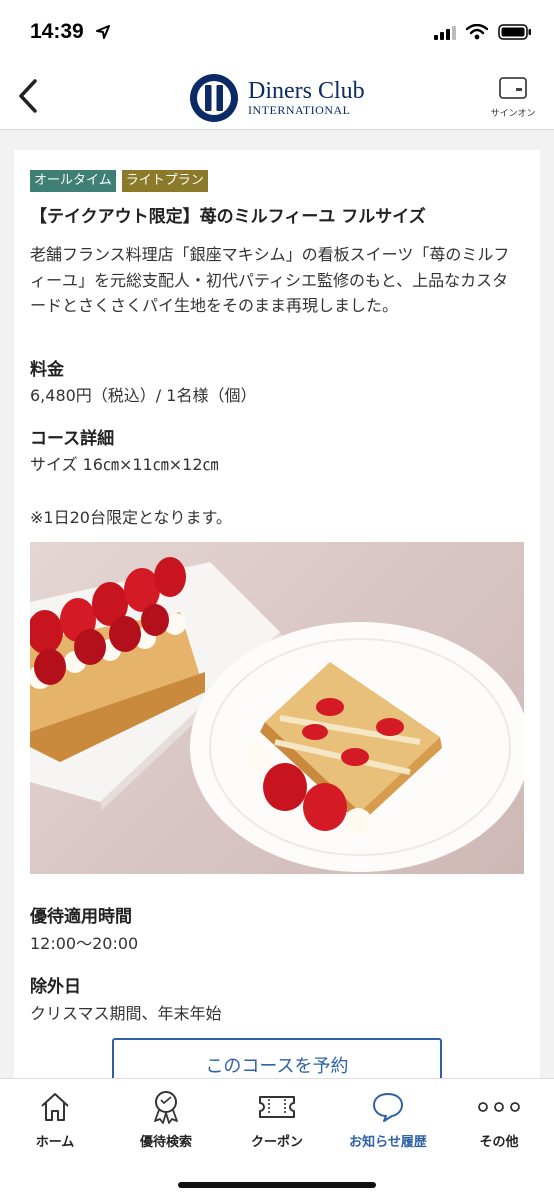 This screenshot has height=1200, width=554. I want to click on more-dots-icon, so click(499, 1107).